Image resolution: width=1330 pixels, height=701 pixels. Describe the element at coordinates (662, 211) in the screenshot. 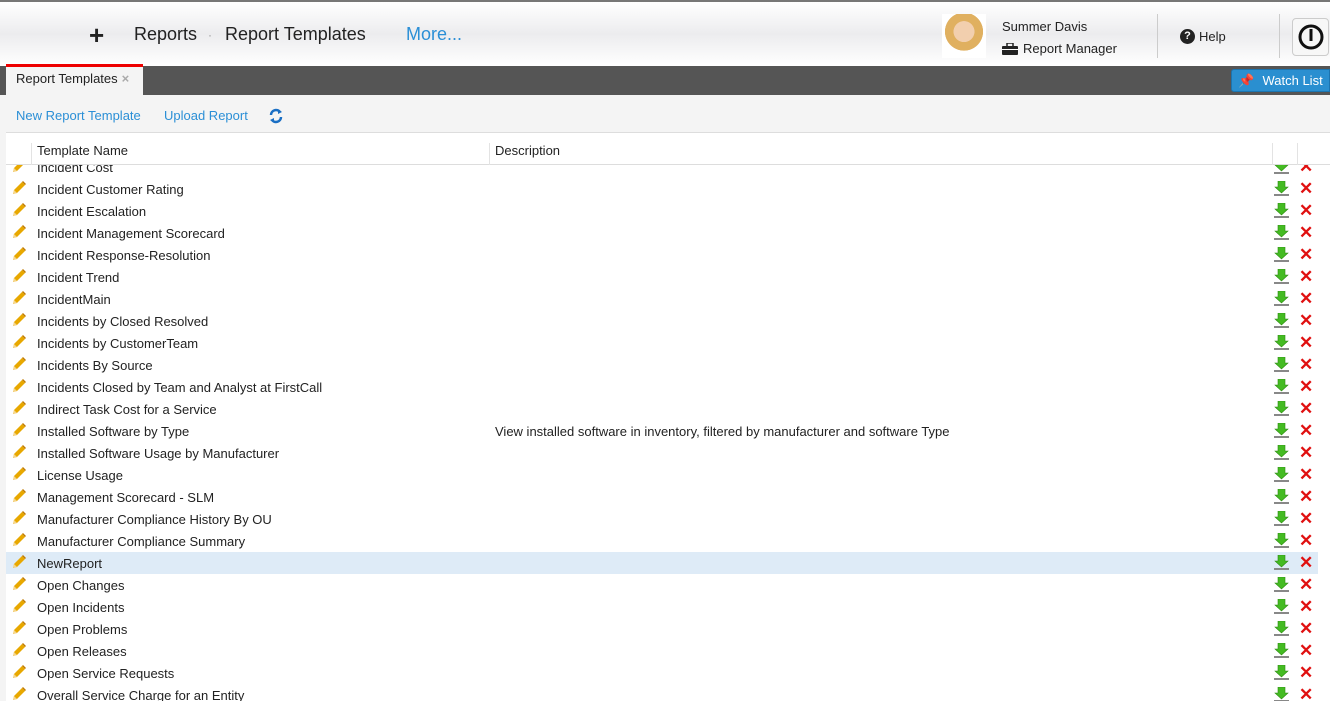

I see `table-row: Incident Escalation ✕` at that location.